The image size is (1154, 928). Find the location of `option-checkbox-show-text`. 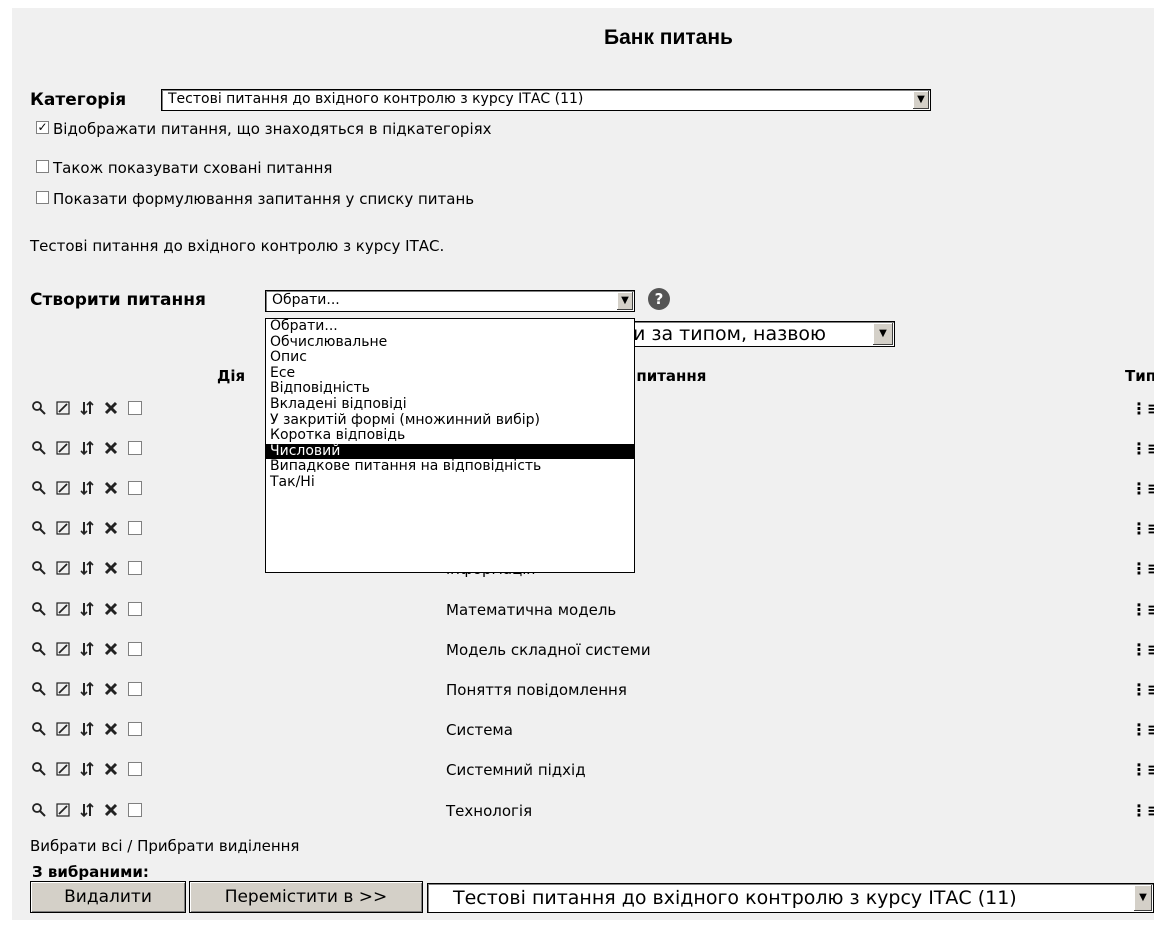

option-checkbox-show-text is located at coordinates (42, 197).